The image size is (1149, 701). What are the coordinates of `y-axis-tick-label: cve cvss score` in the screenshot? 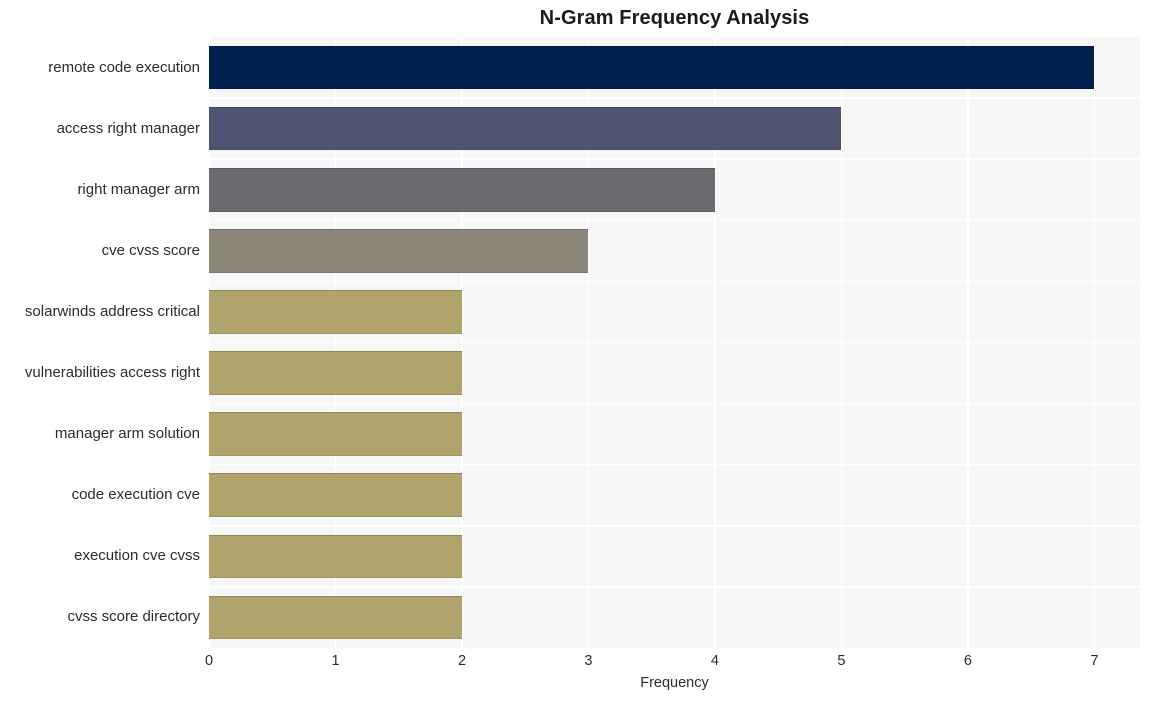 It's located at (150, 250).